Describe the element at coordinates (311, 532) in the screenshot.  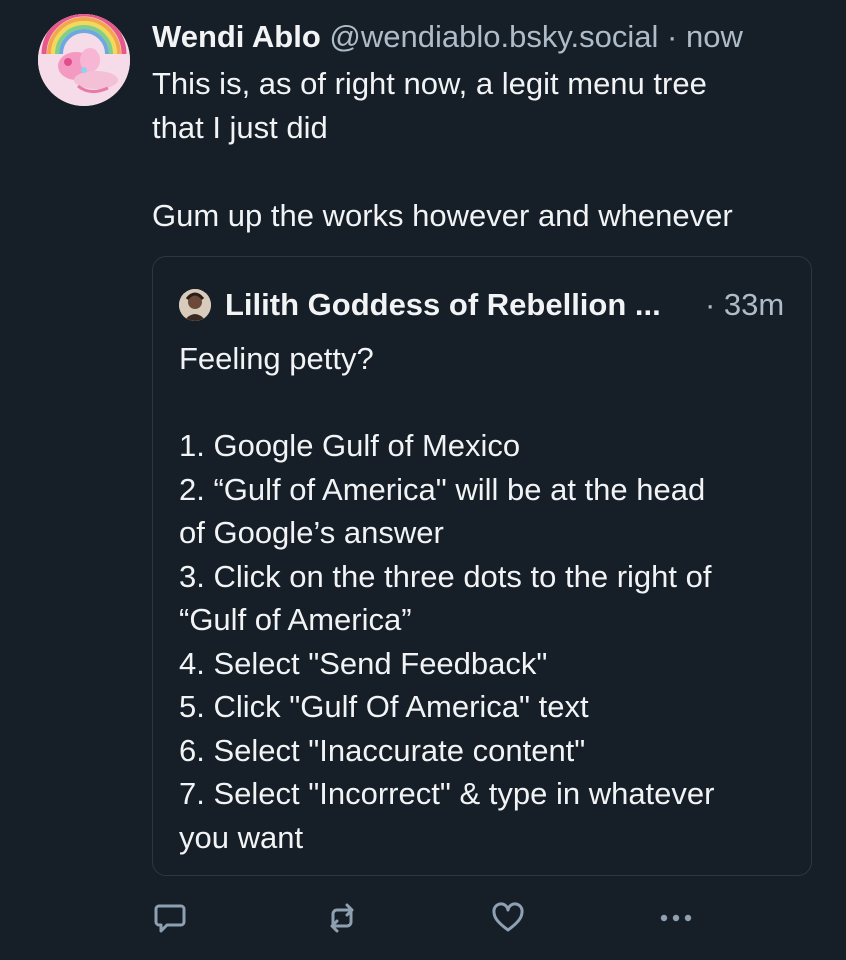
I see `quoted-text-line: of Google’s answer` at that location.